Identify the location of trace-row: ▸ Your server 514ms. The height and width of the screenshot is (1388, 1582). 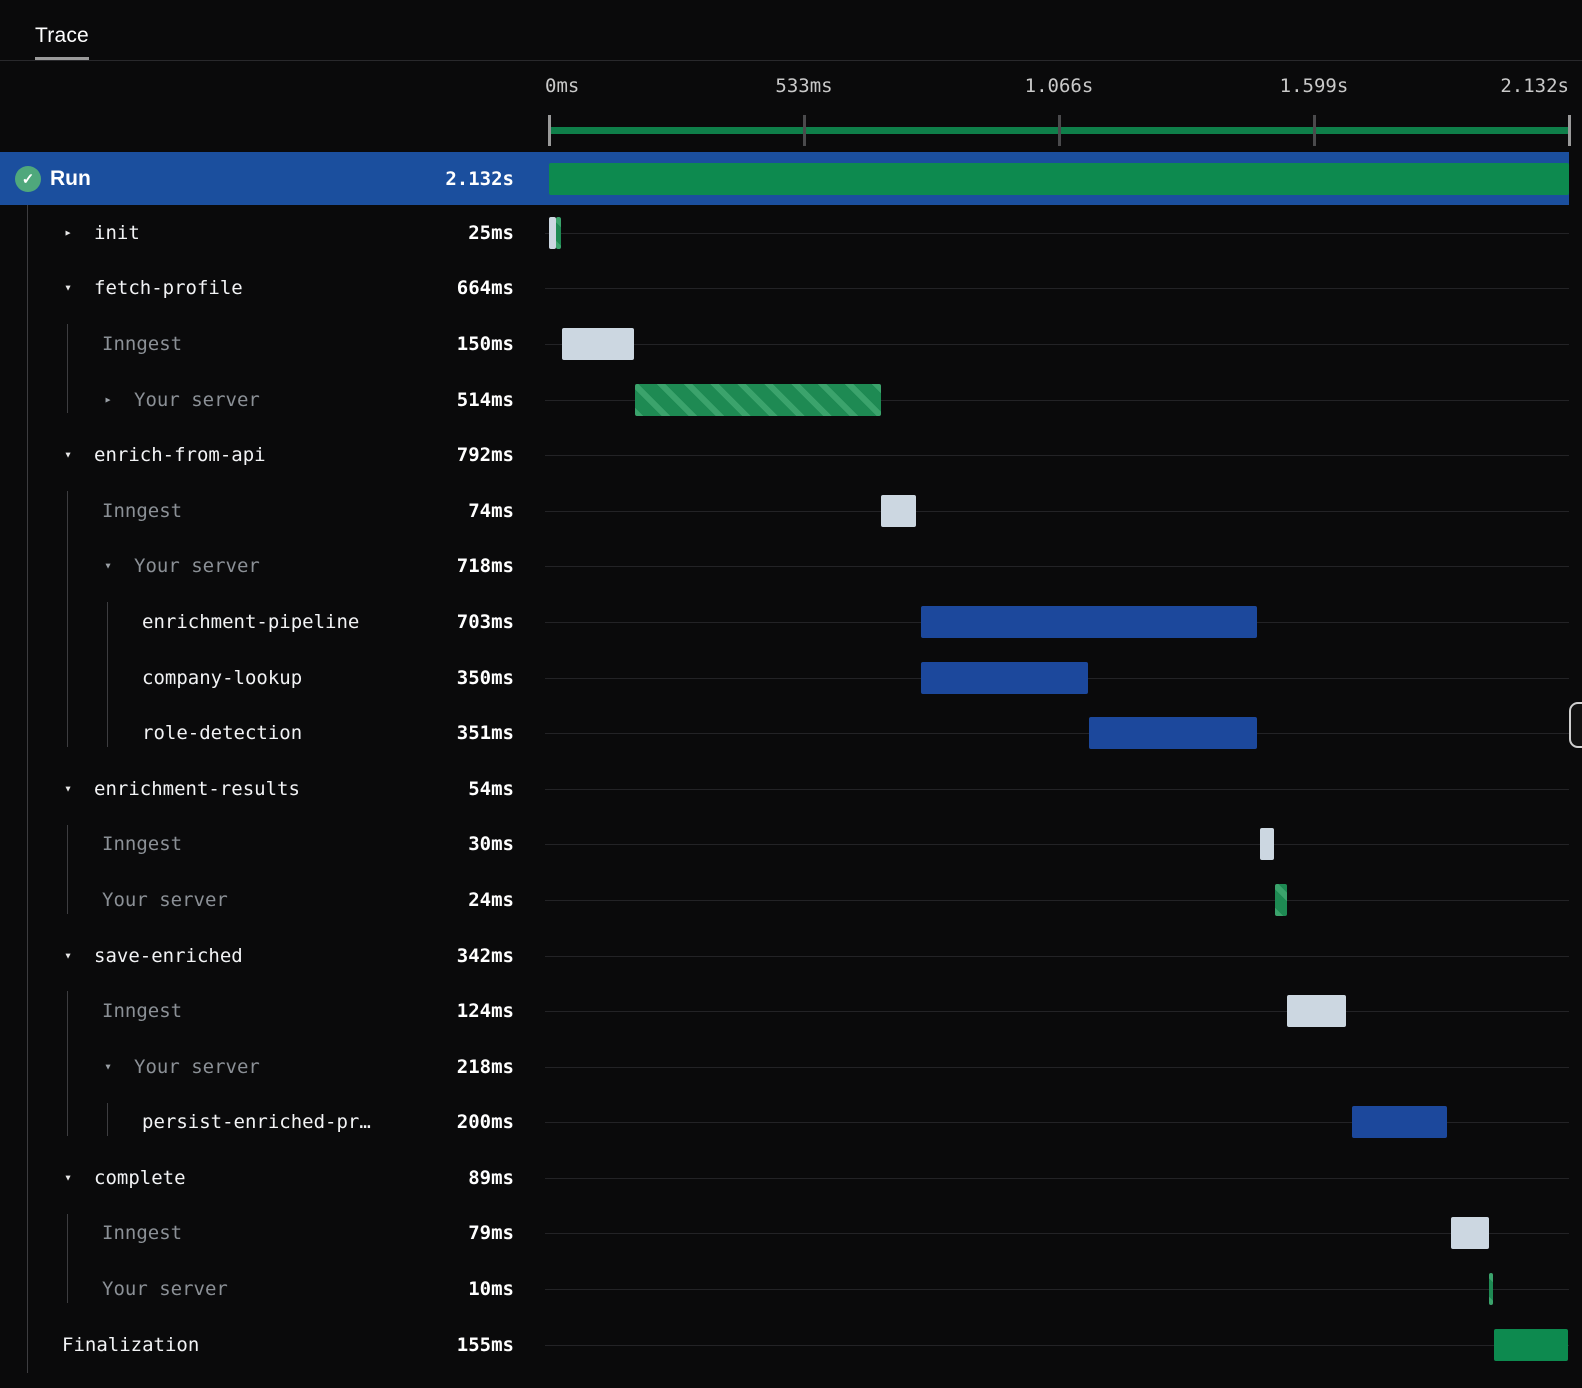
(784, 400).